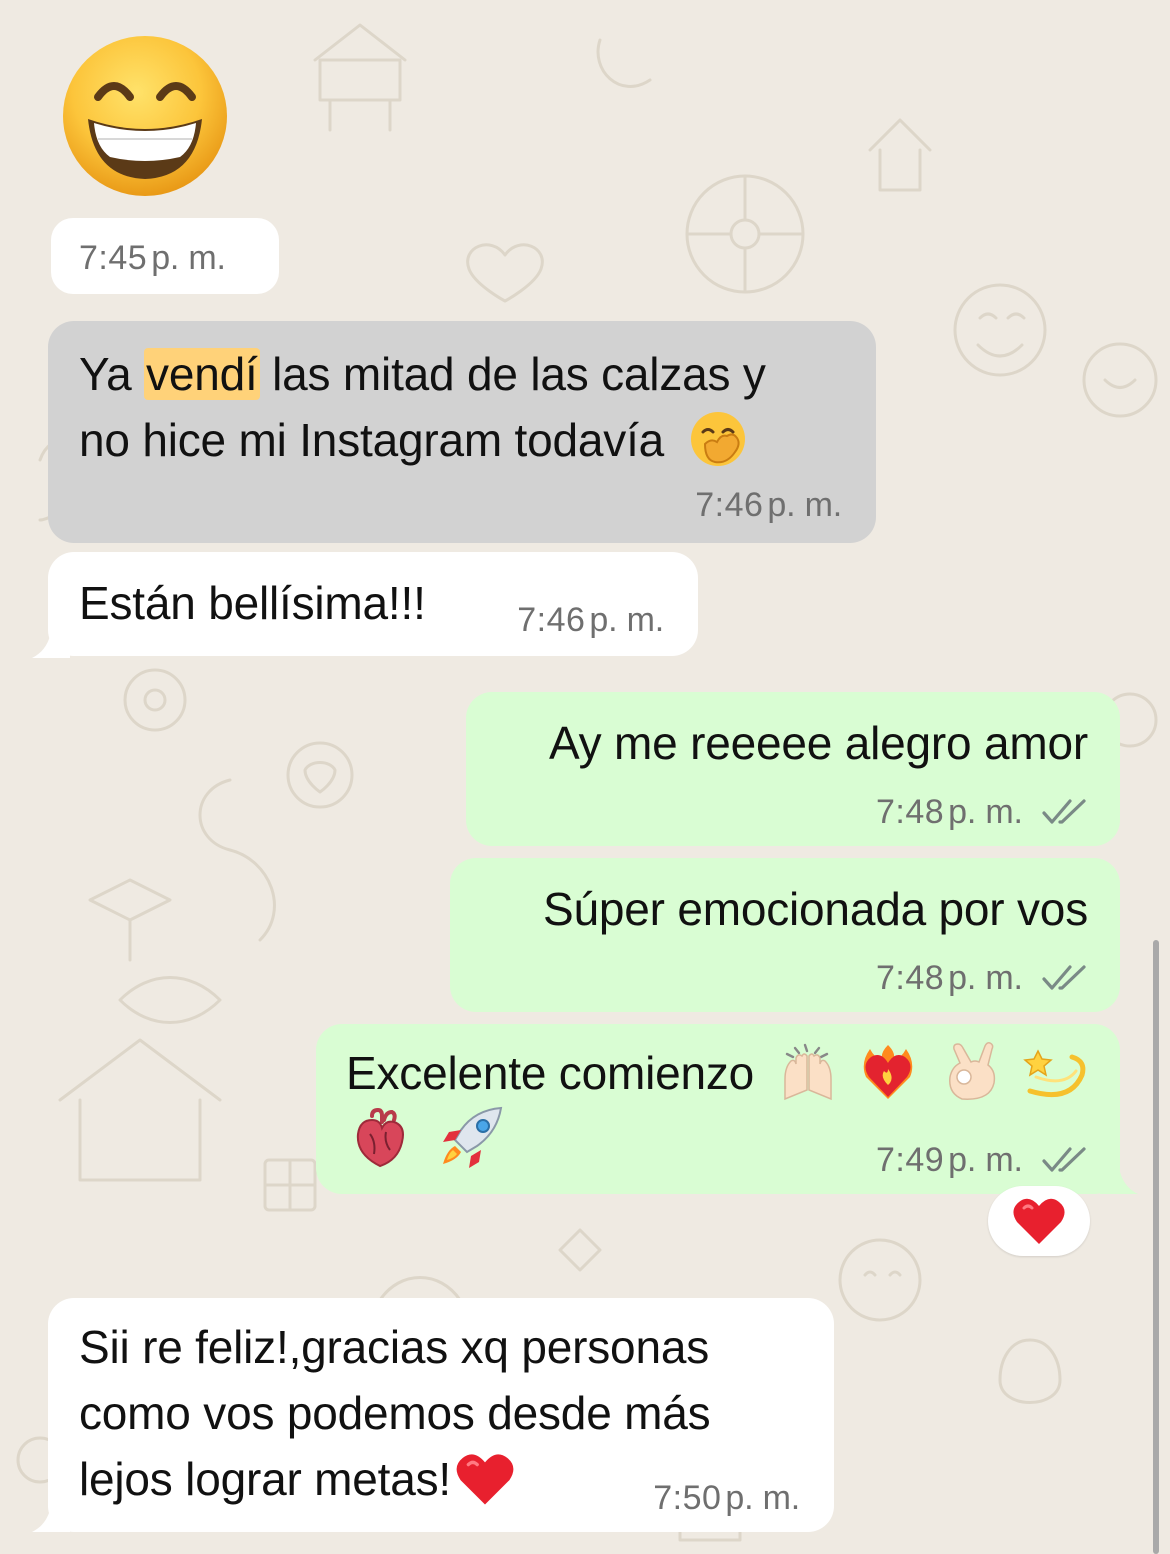 Image resolution: width=1170 pixels, height=1554 pixels. Describe the element at coordinates (818, 743) in the screenshot. I see `message-text: Ay me reeeee alegro amor` at that location.